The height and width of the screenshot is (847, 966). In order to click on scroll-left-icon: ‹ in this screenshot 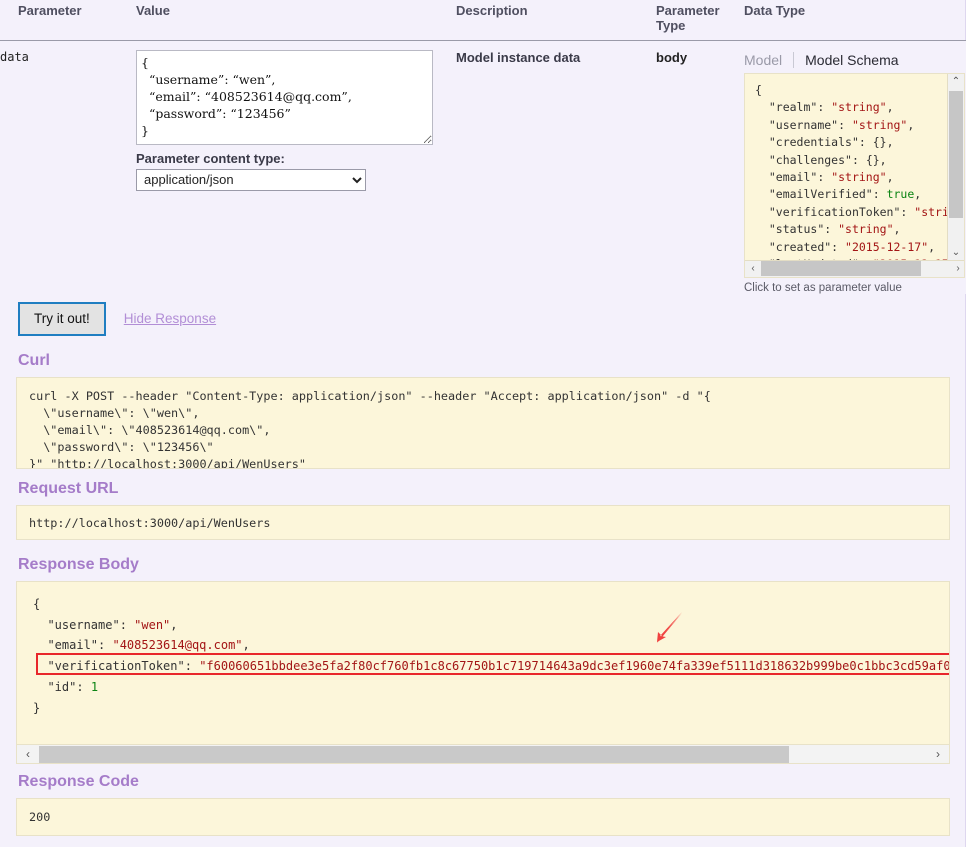, I will do `click(753, 268)`.